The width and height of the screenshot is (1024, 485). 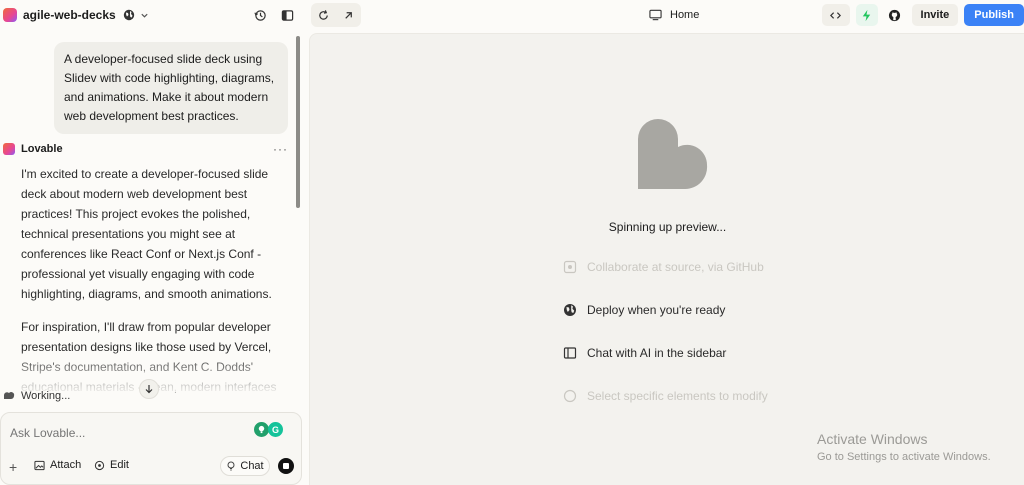 I want to click on extension-badges: G, so click(x=268, y=429).